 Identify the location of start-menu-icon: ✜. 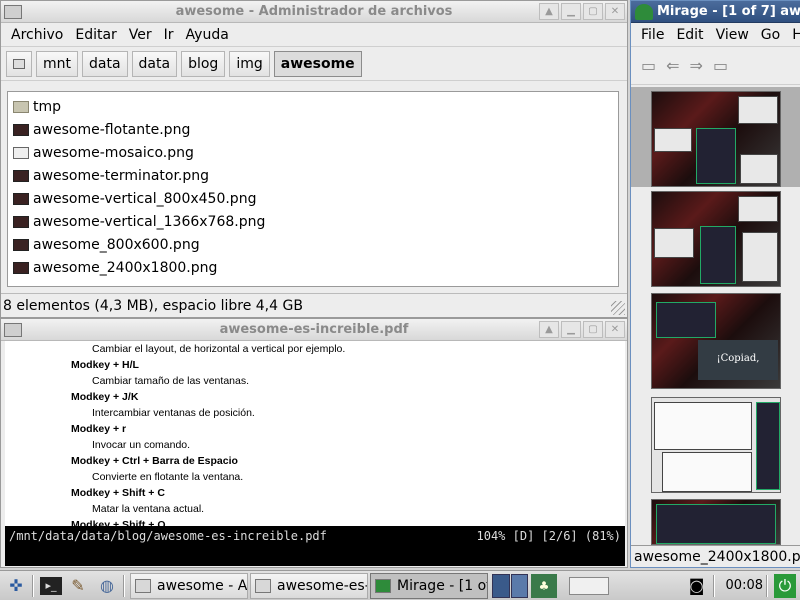
(16, 586).